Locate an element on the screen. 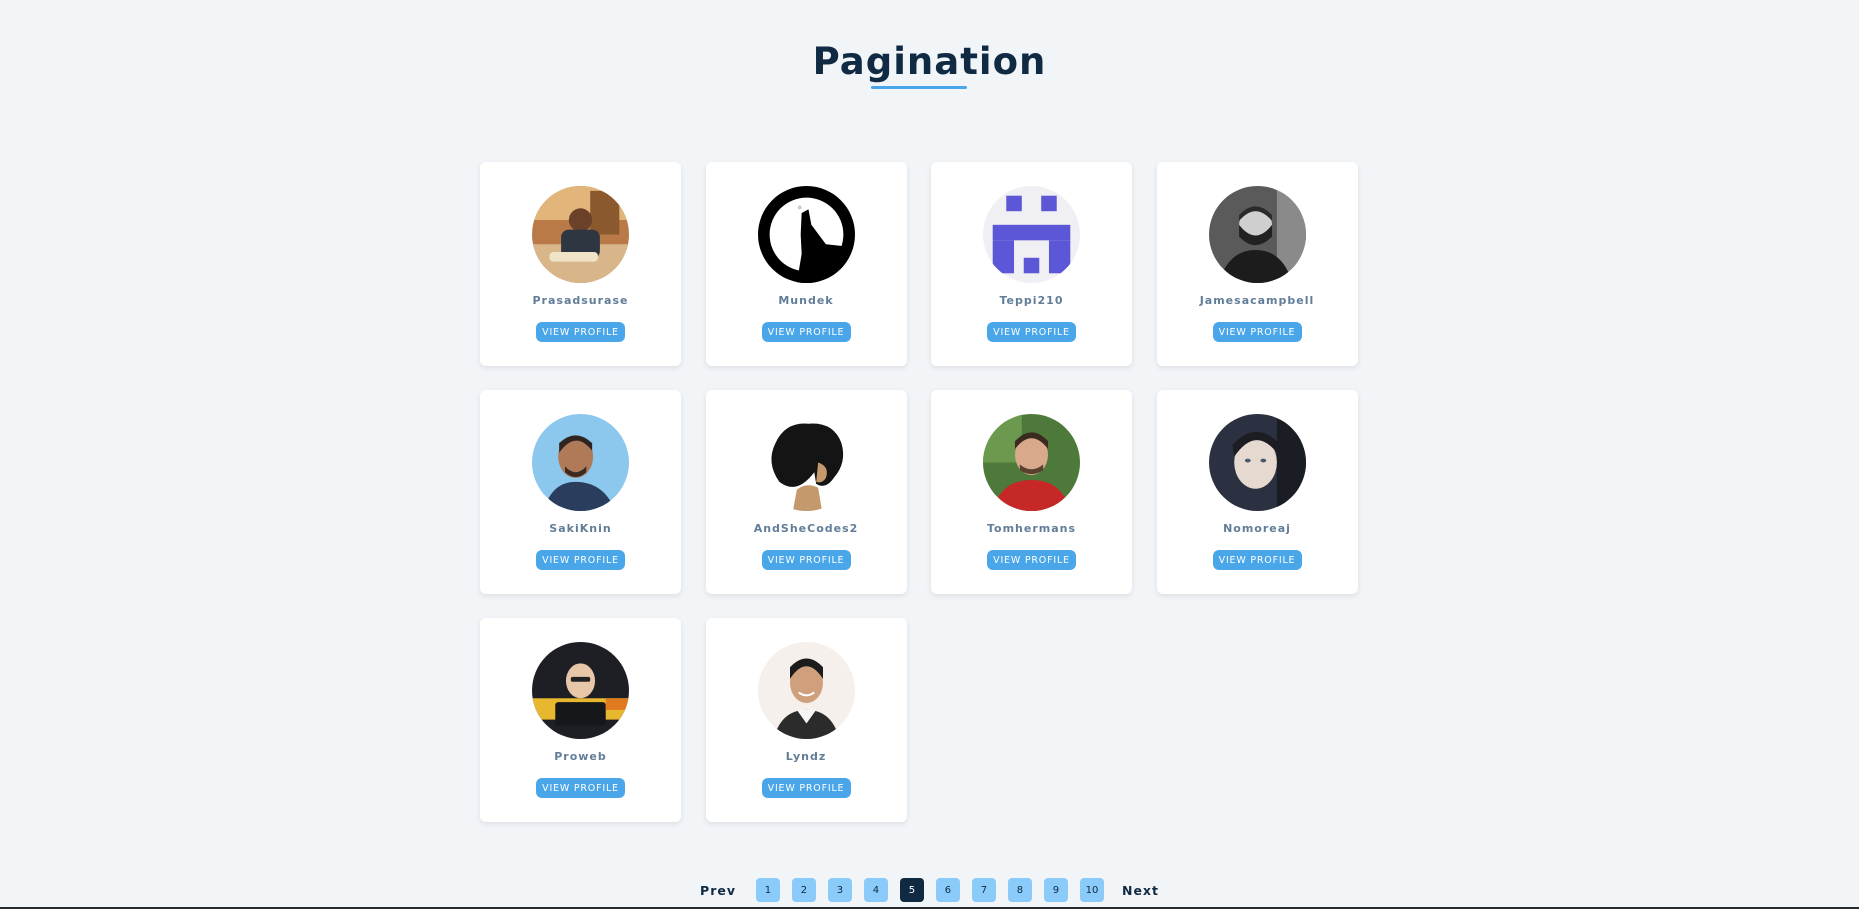 This screenshot has width=1859, height=909. page-button-5-active: 5 is located at coordinates (911, 890).